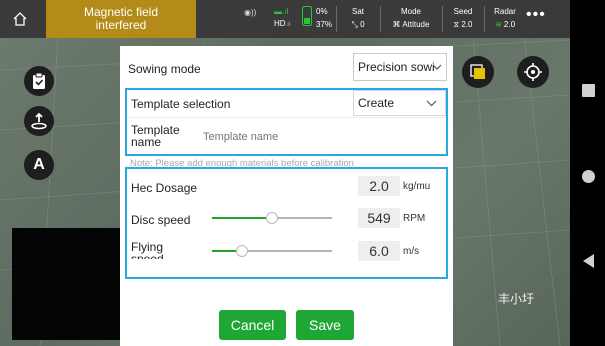  I want to click on battery-icon, so click(307, 16).